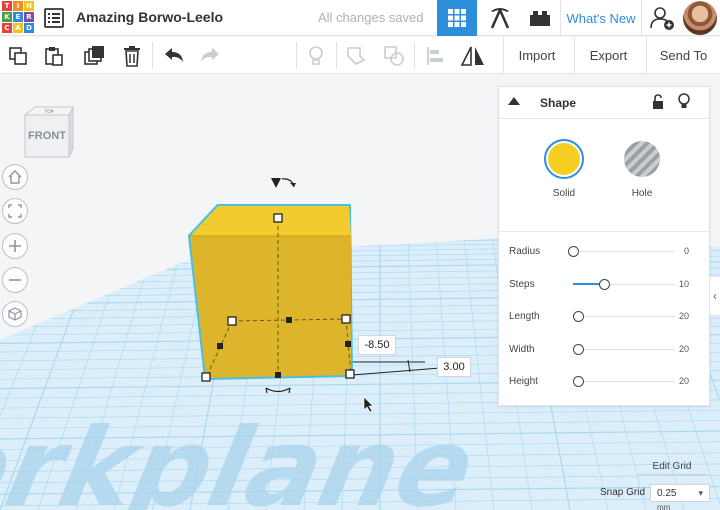  What do you see at coordinates (683, 55) in the screenshot?
I see `send-to-button: Send To` at bounding box center [683, 55].